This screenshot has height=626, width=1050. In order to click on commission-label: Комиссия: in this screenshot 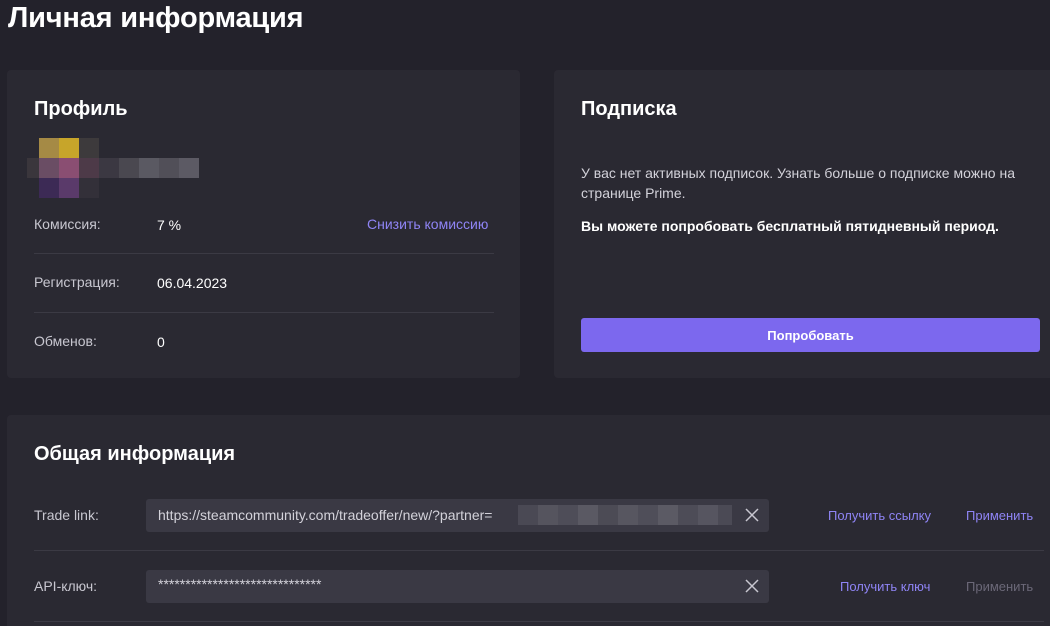, I will do `click(67, 224)`.